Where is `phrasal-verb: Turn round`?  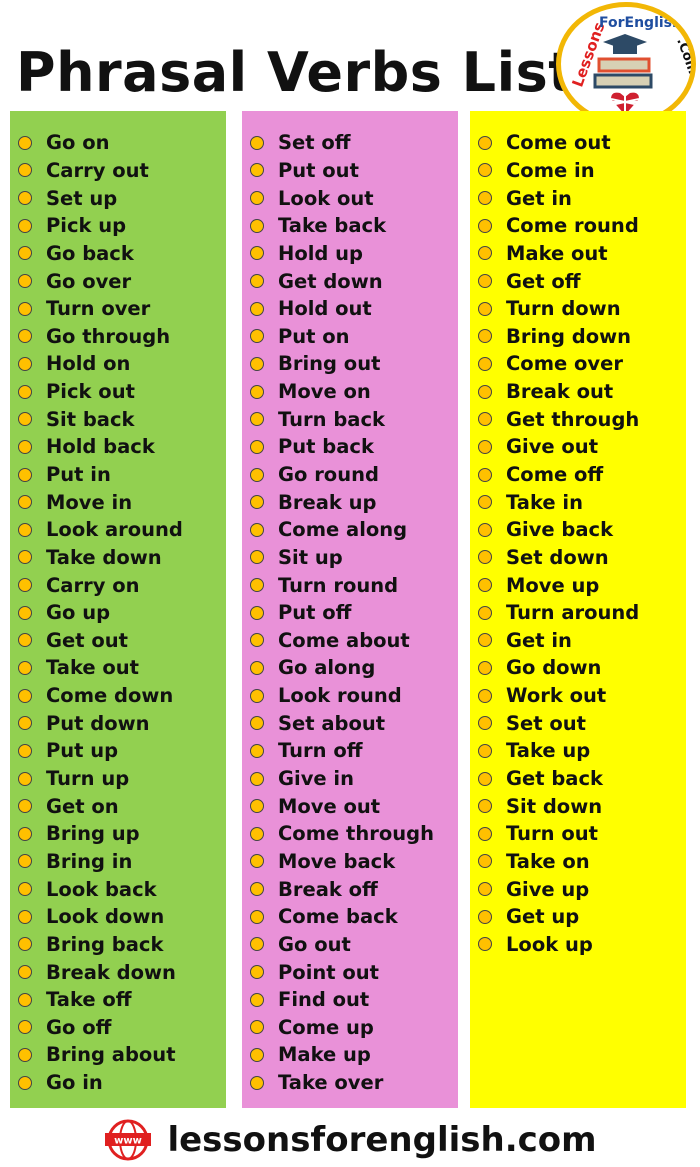
phrasal-verb: Turn round is located at coordinates (338, 585).